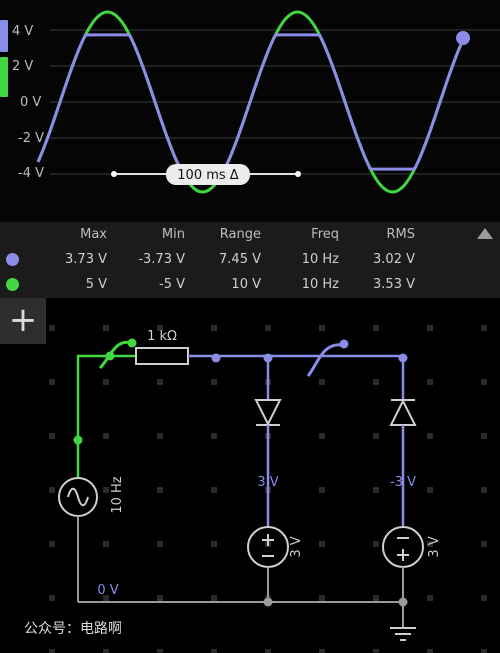 The width and height of the screenshot is (500, 653). Describe the element at coordinates (31, 102) in the screenshot. I see `y-axis-label-0v: 0 V` at that location.